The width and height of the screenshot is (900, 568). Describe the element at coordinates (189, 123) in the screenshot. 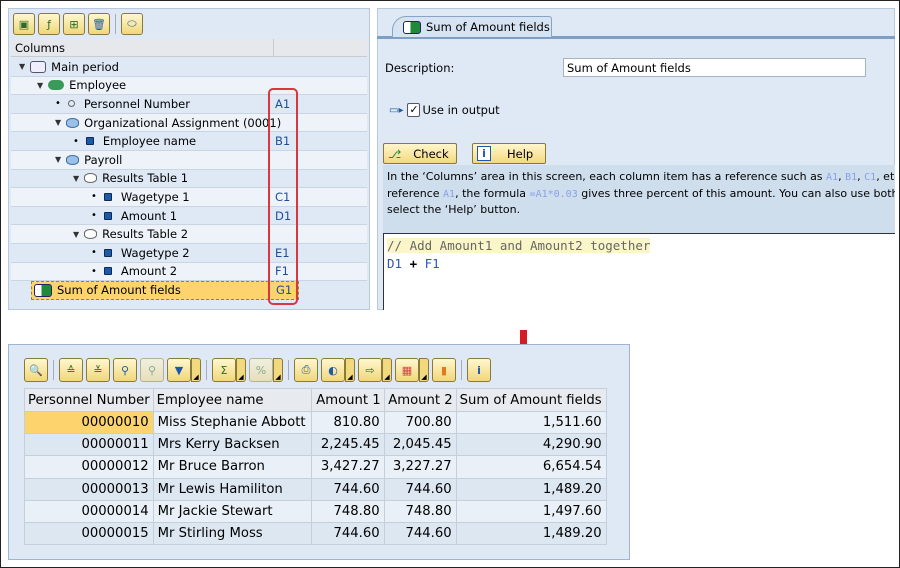

I see `tree-item: ▼ Organizational Assignment (0001)` at that location.